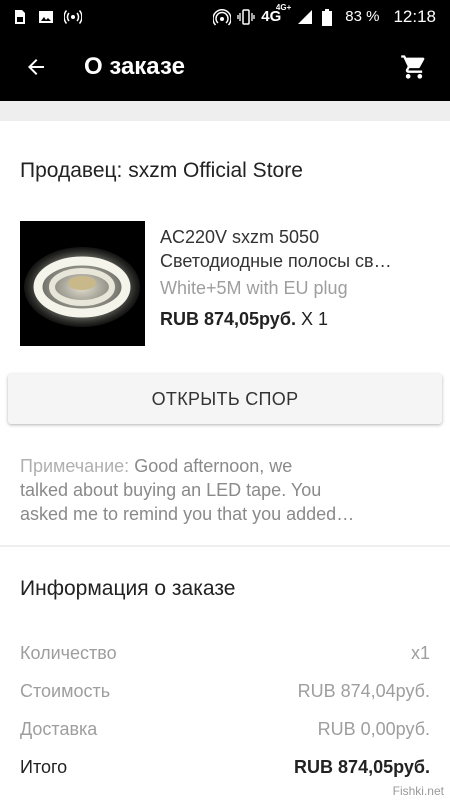 The height and width of the screenshot is (800, 450). Describe the element at coordinates (246, 16) in the screenshot. I see `vibrate-icon` at that location.